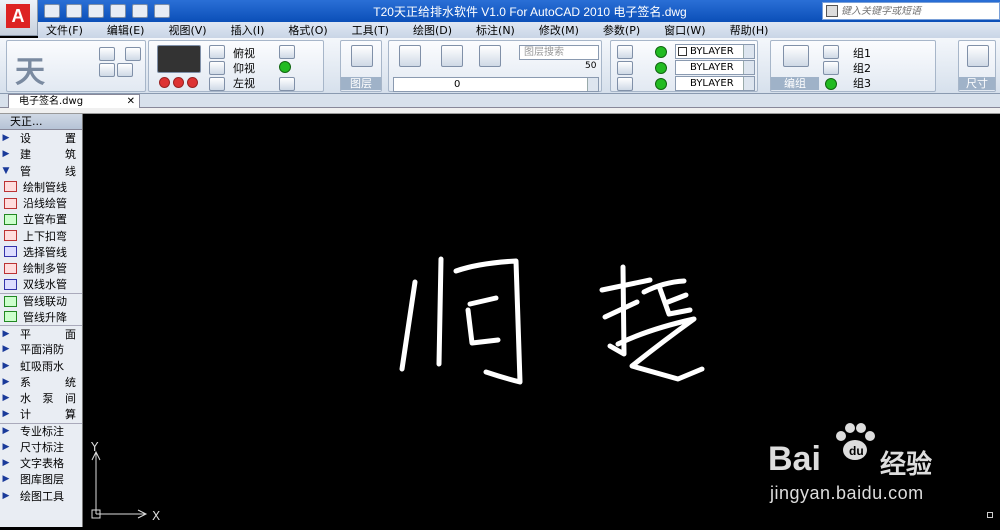  Describe the element at coordinates (41, 382) in the screenshot. I see `sidebar-item: ▶ 系统` at that location.